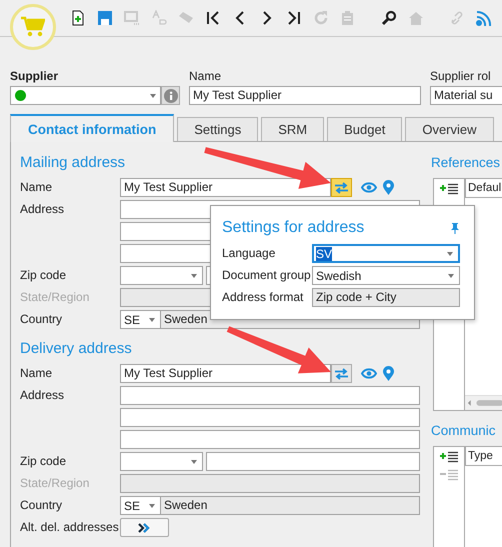 The image size is (502, 547). What do you see at coordinates (484, 18) in the screenshot?
I see `feed-icon` at bounding box center [484, 18].